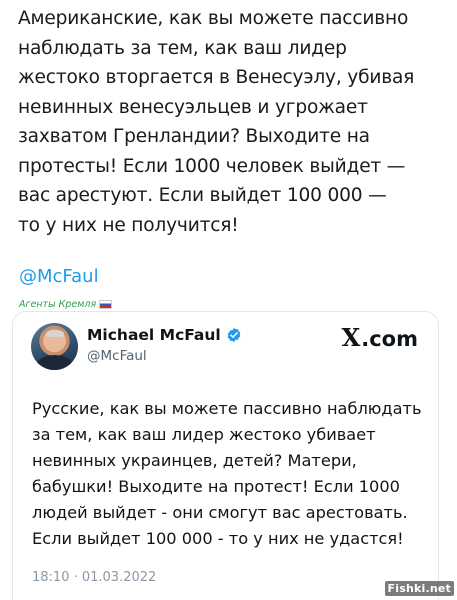 Image resolution: width=457 pixels, height=600 pixels. Describe the element at coordinates (106, 304) in the screenshot. I see `russia-flag-icon` at that location.